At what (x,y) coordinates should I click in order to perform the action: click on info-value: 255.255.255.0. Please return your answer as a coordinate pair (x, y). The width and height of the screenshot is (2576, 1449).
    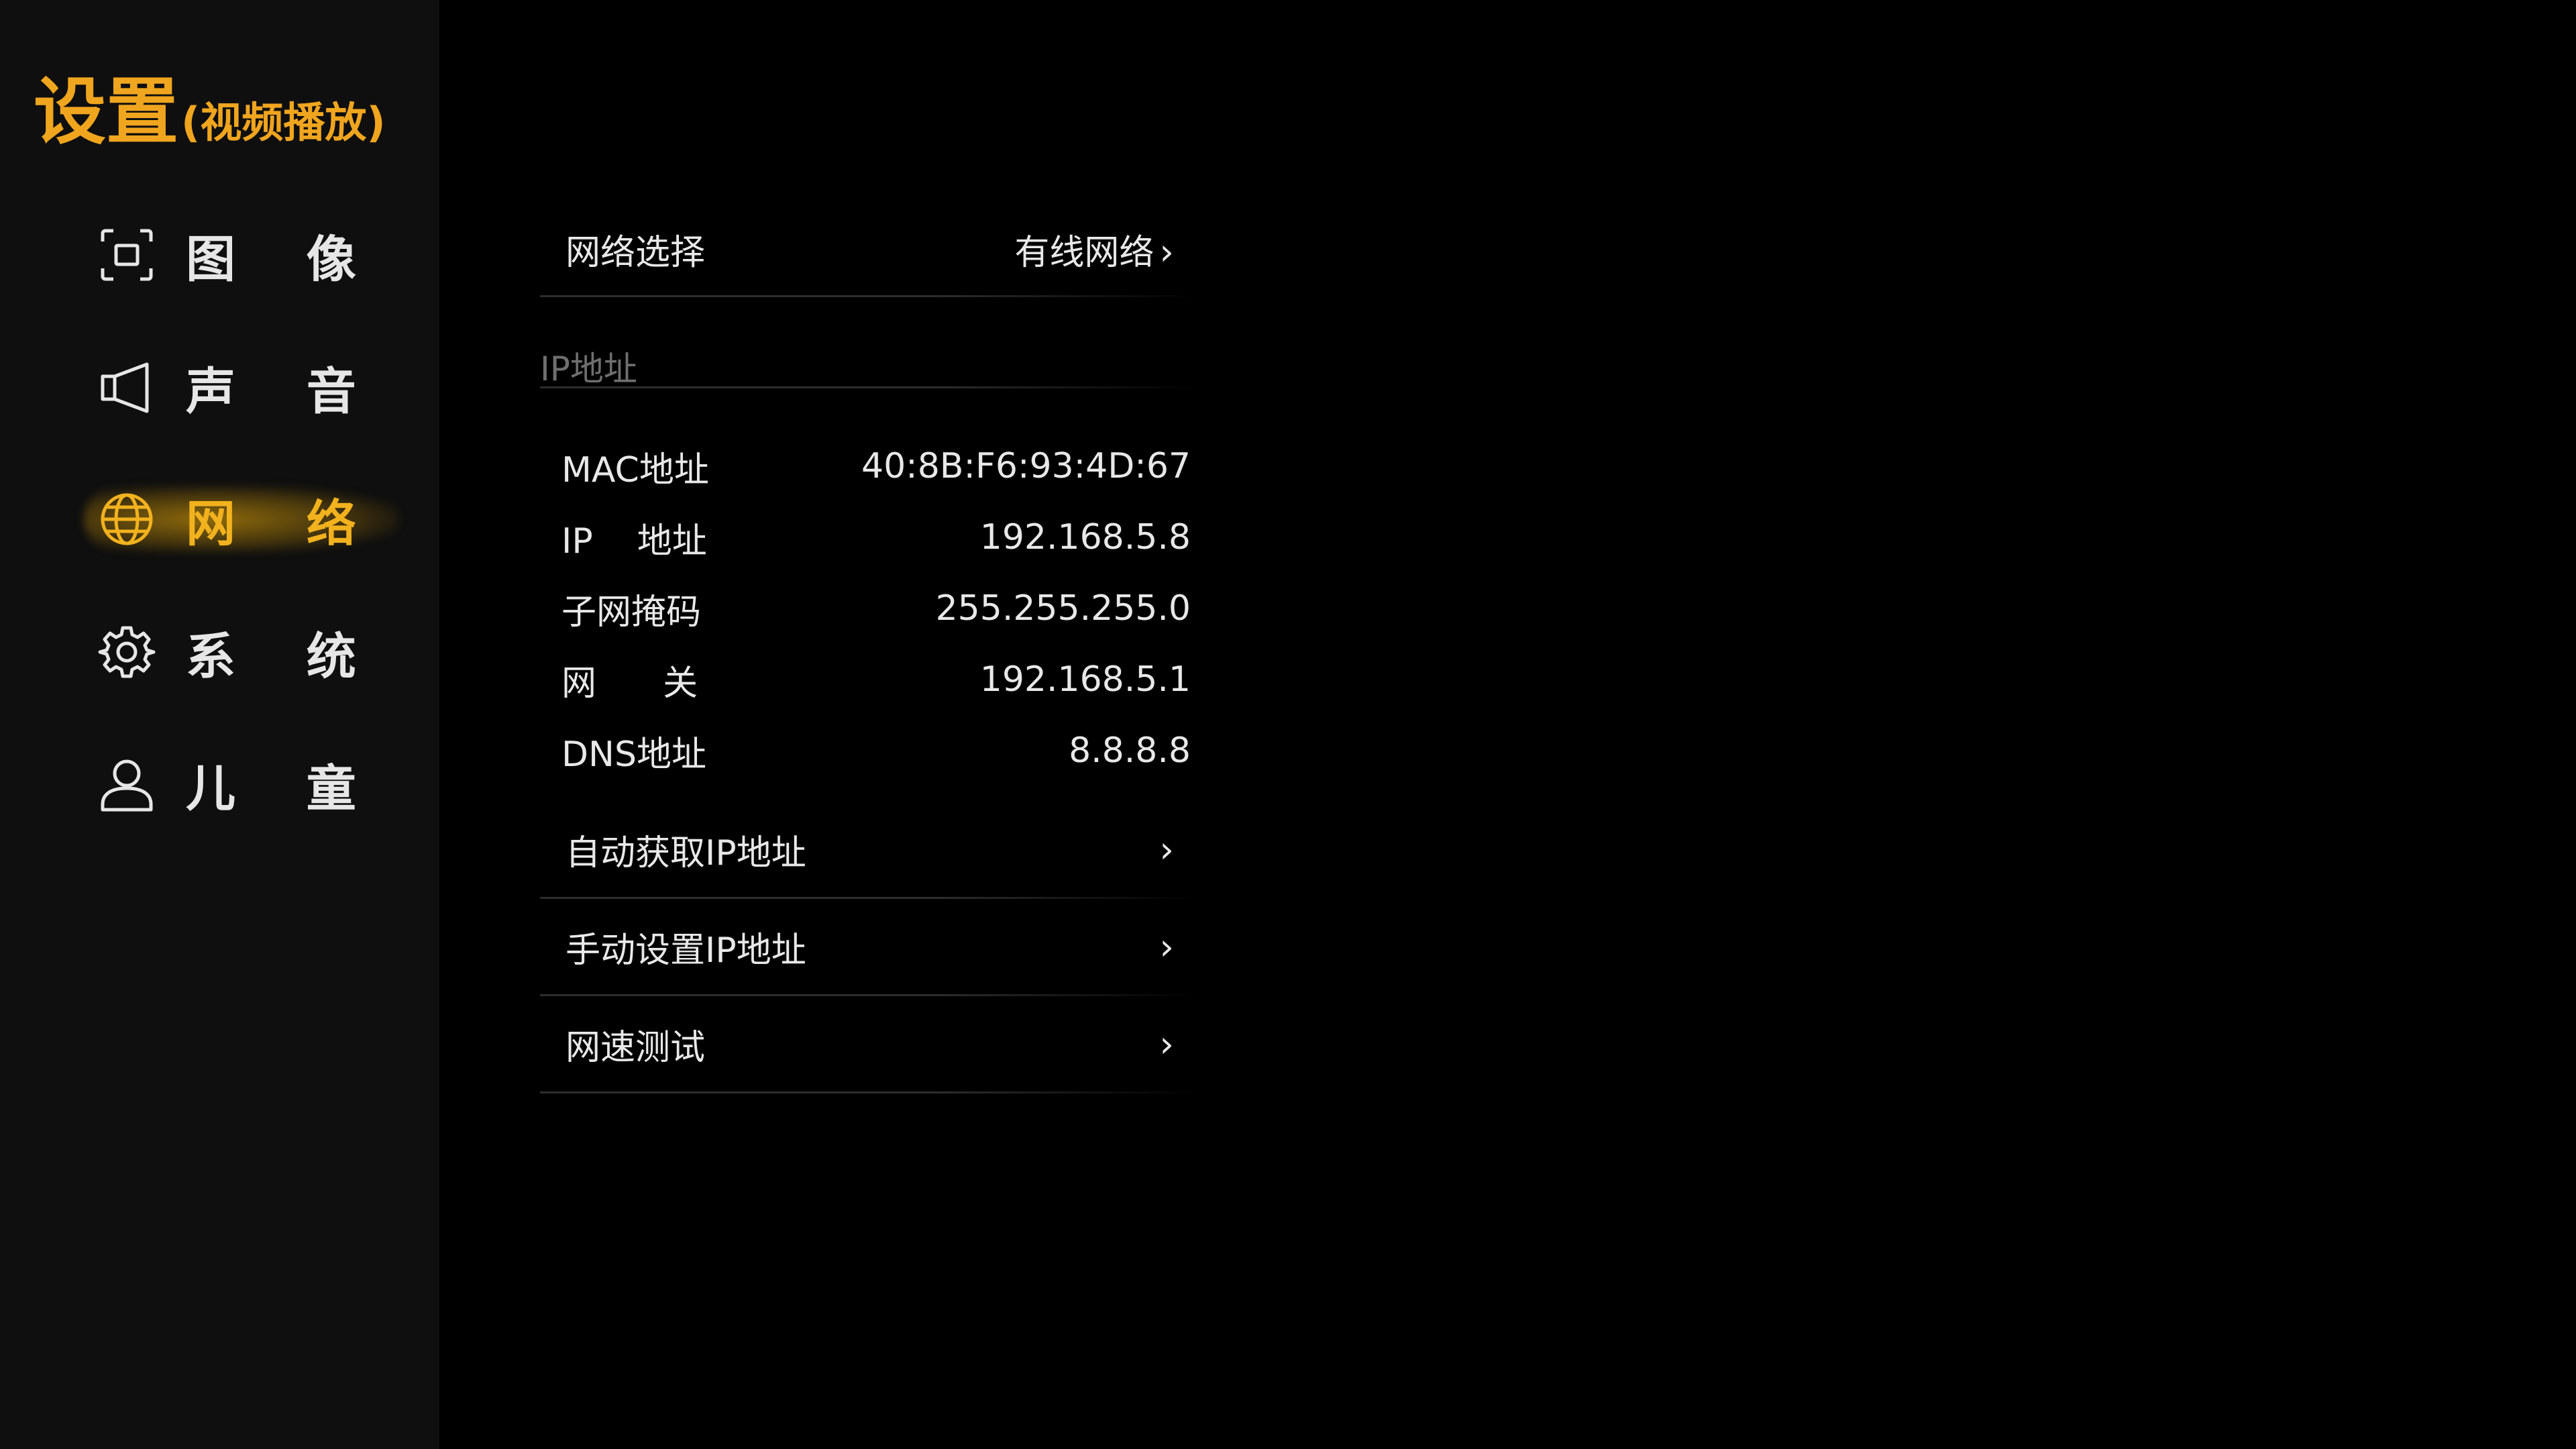
    Looking at the image, I should click on (1063, 608).